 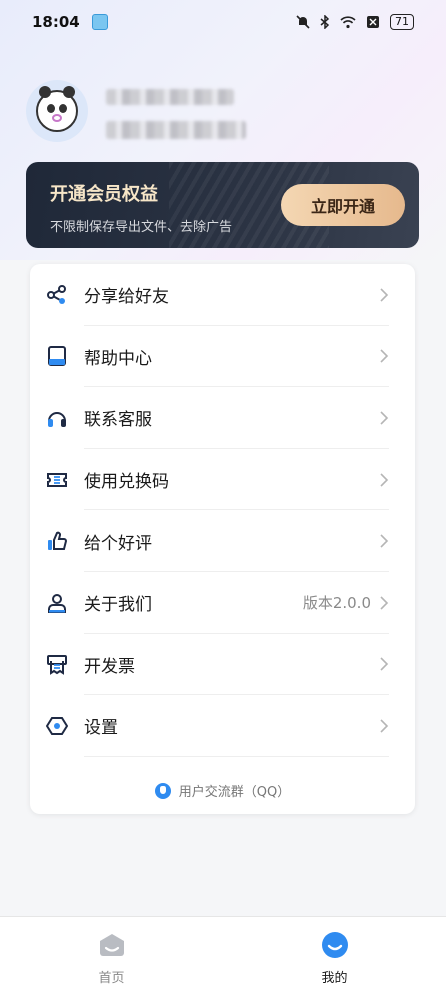 What do you see at coordinates (222, 480) in the screenshot?
I see `menu-item-redeem-code: 使用兑换码` at bounding box center [222, 480].